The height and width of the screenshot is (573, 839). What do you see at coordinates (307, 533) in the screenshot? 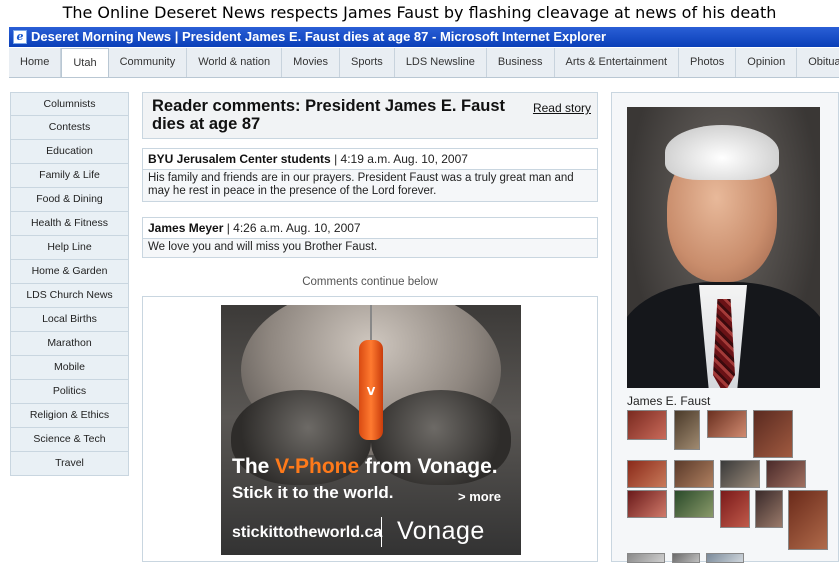
I see `ad-url: stickittotheworld.ca` at bounding box center [307, 533].